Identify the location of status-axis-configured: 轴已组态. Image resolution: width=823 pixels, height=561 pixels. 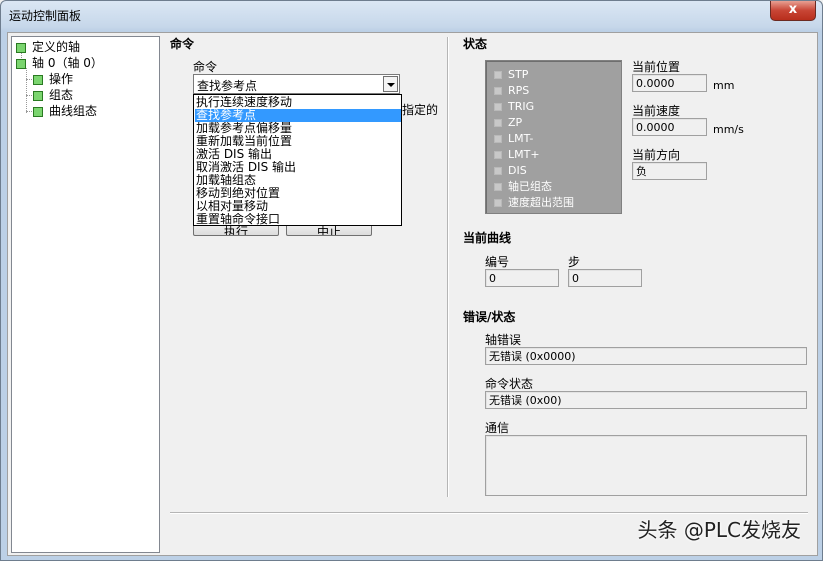
(523, 186).